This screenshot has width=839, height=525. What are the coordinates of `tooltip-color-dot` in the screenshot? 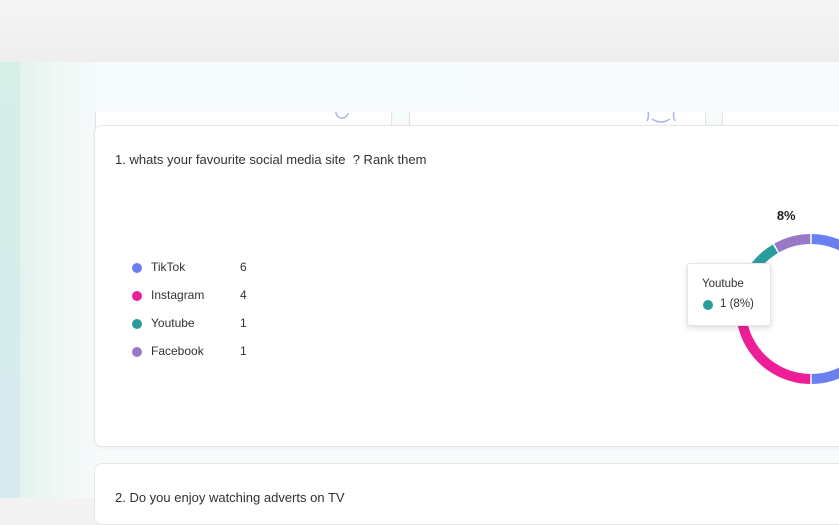 It's located at (708, 305).